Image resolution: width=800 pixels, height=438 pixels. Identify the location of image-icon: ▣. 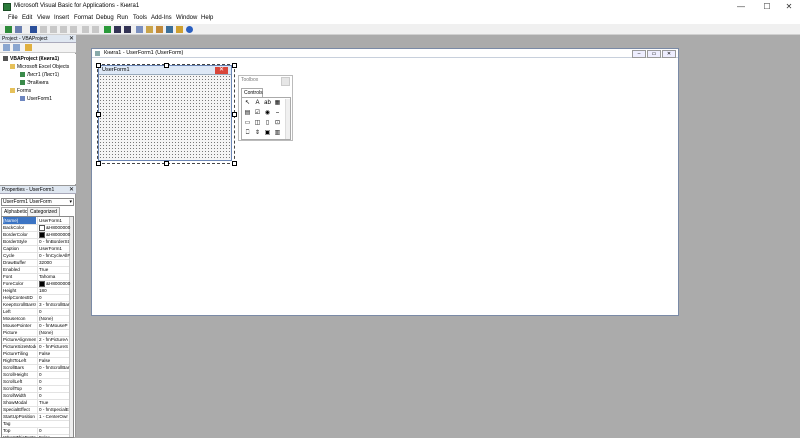
(267, 133).